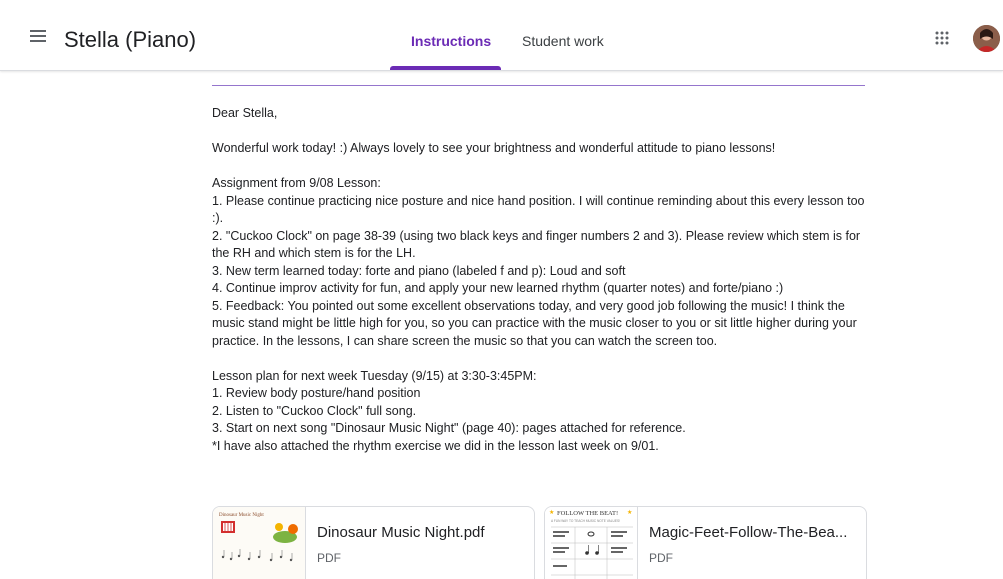  What do you see at coordinates (538, 85) in the screenshot?
I see `content-divider` at bounding box center [538, 85].